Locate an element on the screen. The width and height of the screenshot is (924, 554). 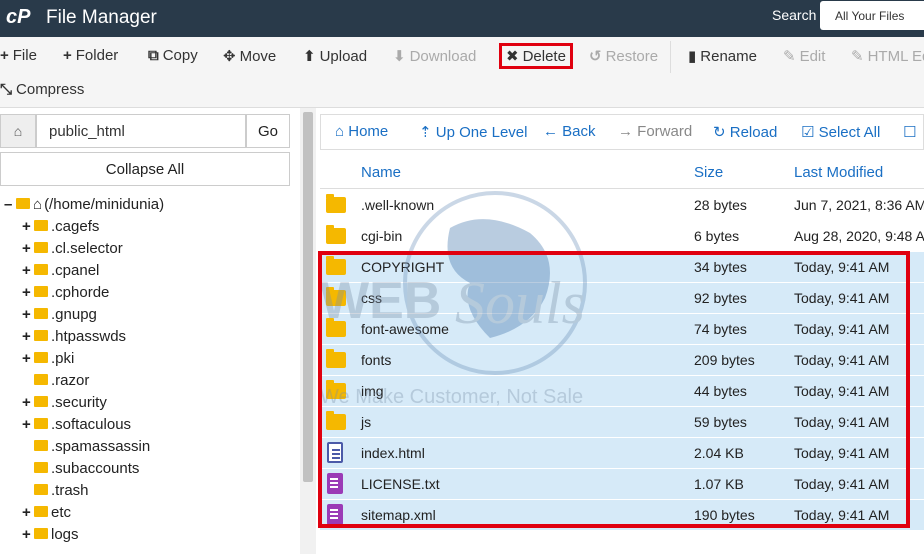
tree-item: + .htpasswds is located at coordinates (74, 339).